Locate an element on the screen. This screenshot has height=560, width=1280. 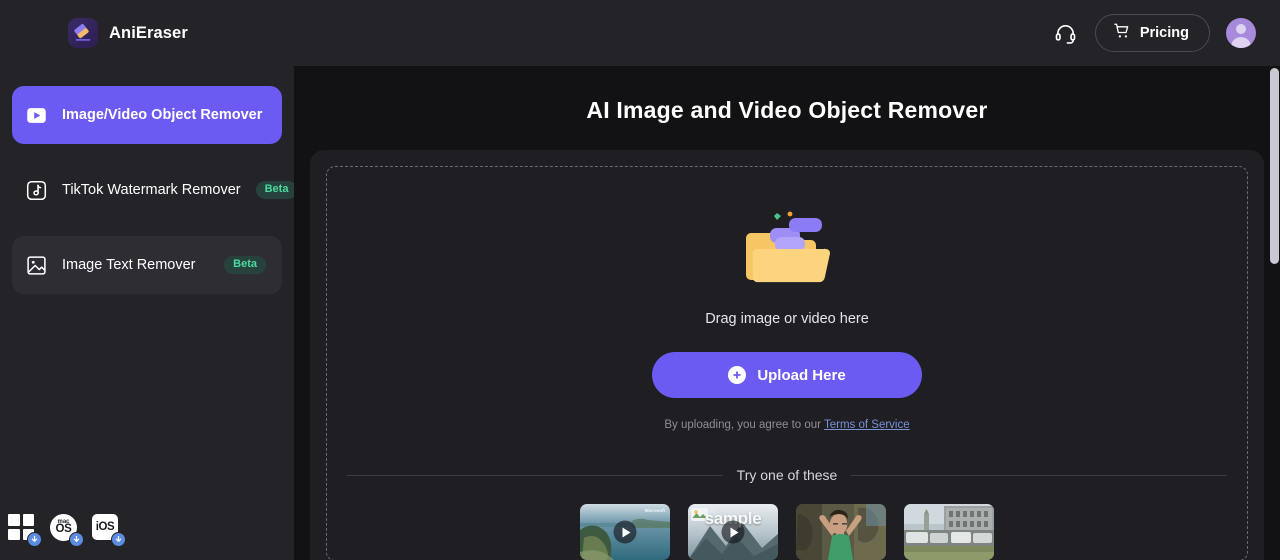
pricing-button: Pricing is located at coordinates (1152, 33).